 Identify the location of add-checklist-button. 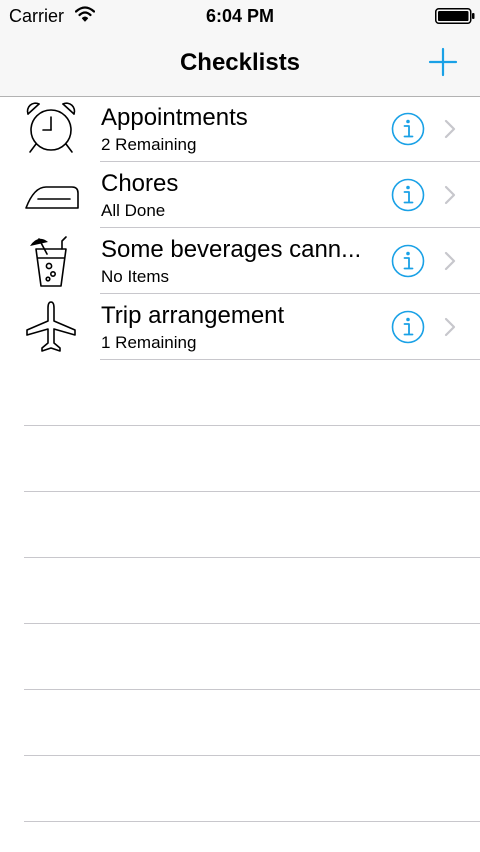
(443, 63).